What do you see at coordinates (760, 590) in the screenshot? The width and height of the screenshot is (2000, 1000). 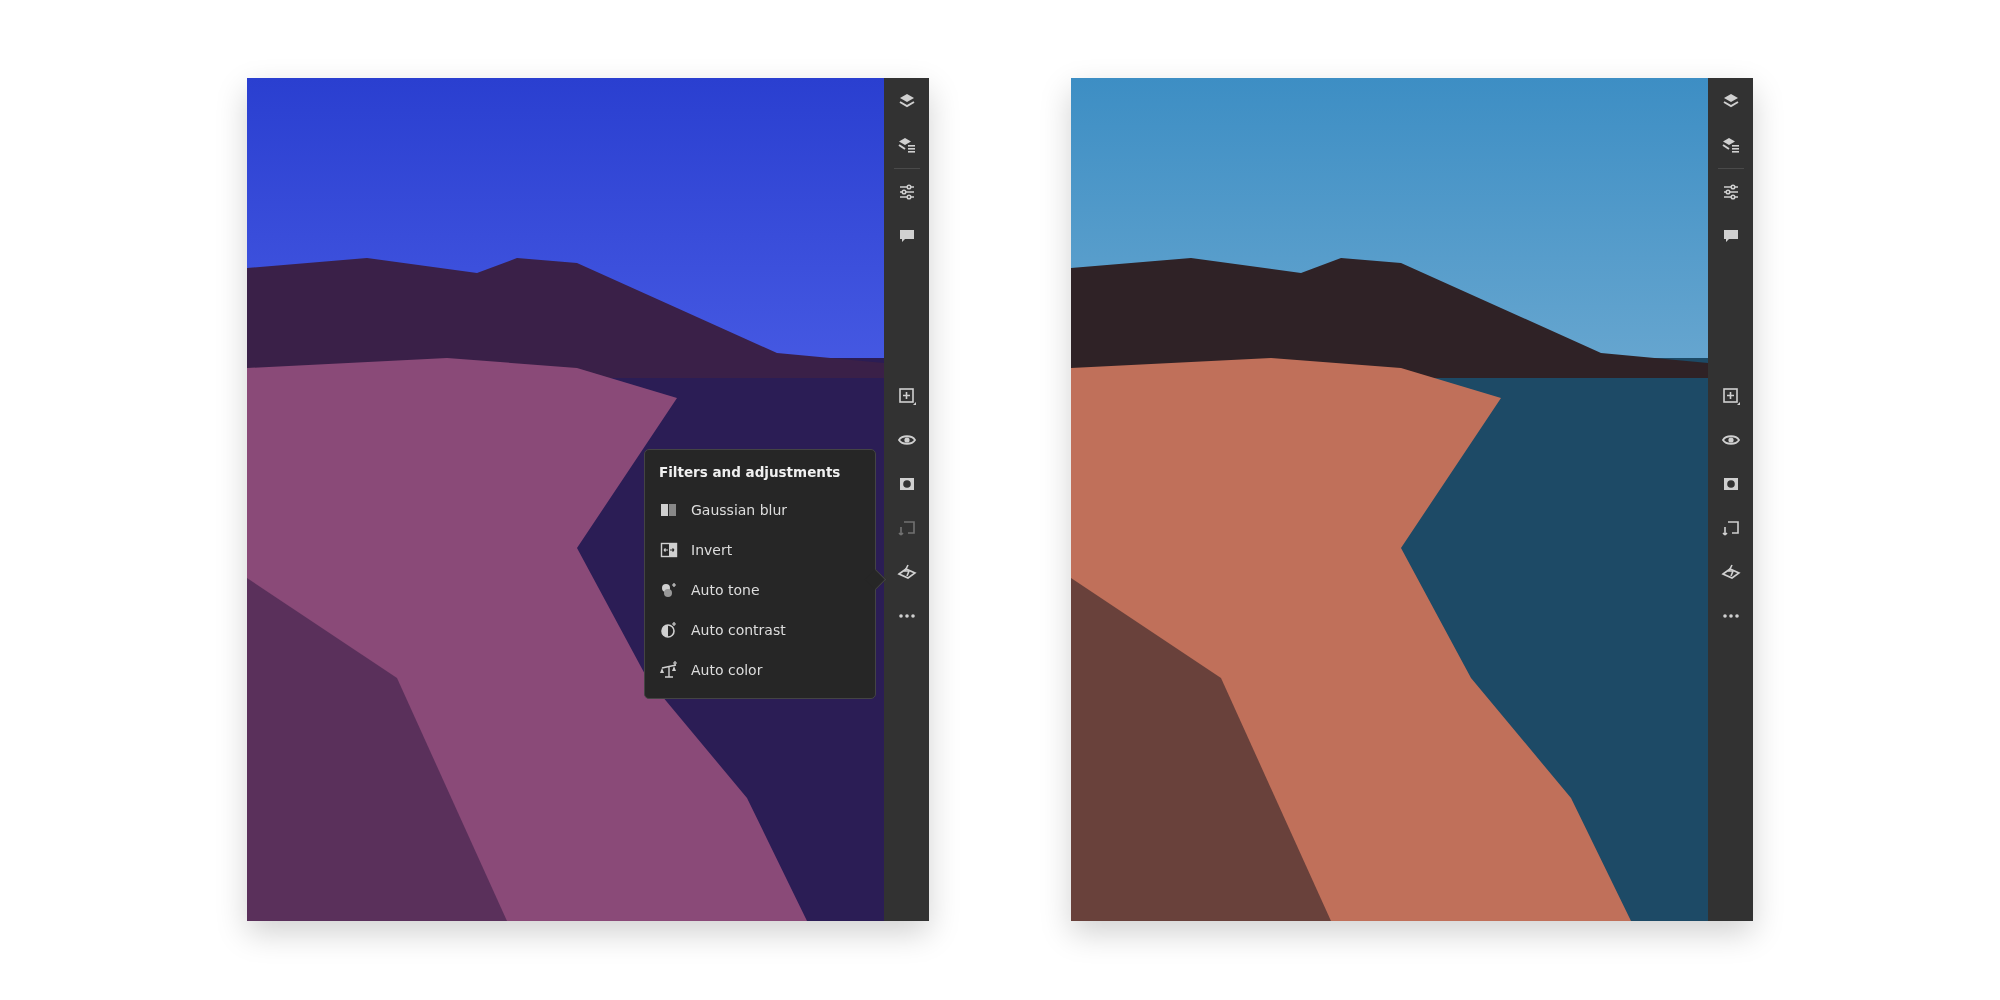 I see `menu-item: Auto tone` at bounding box center [760, 590].